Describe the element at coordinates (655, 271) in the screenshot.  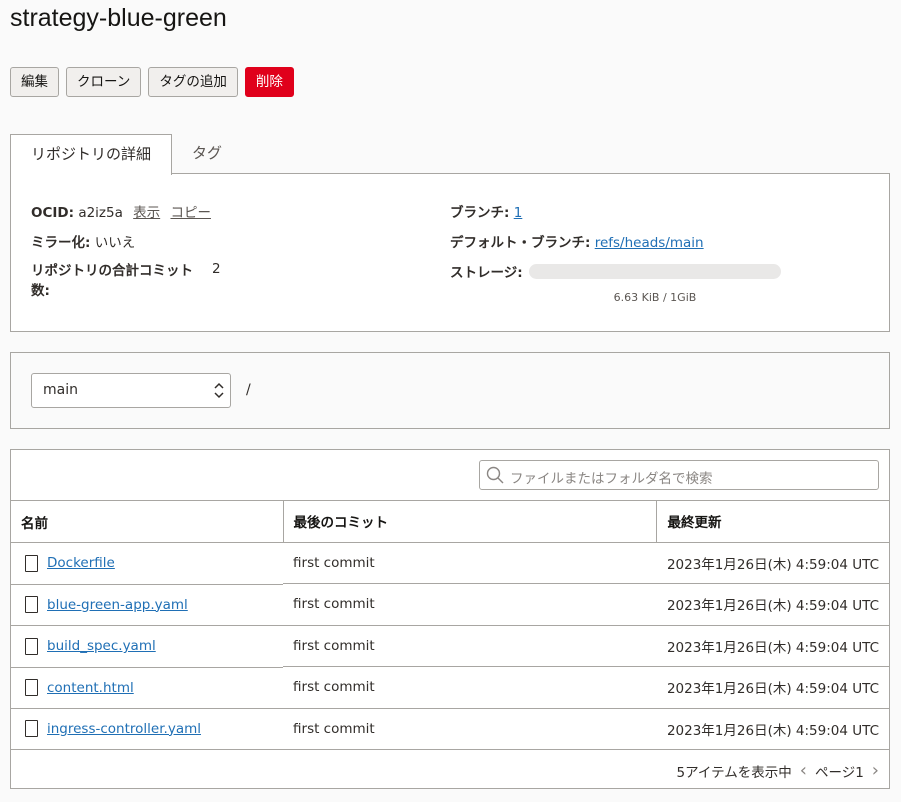
I see `storage-progress-bar` at that location.